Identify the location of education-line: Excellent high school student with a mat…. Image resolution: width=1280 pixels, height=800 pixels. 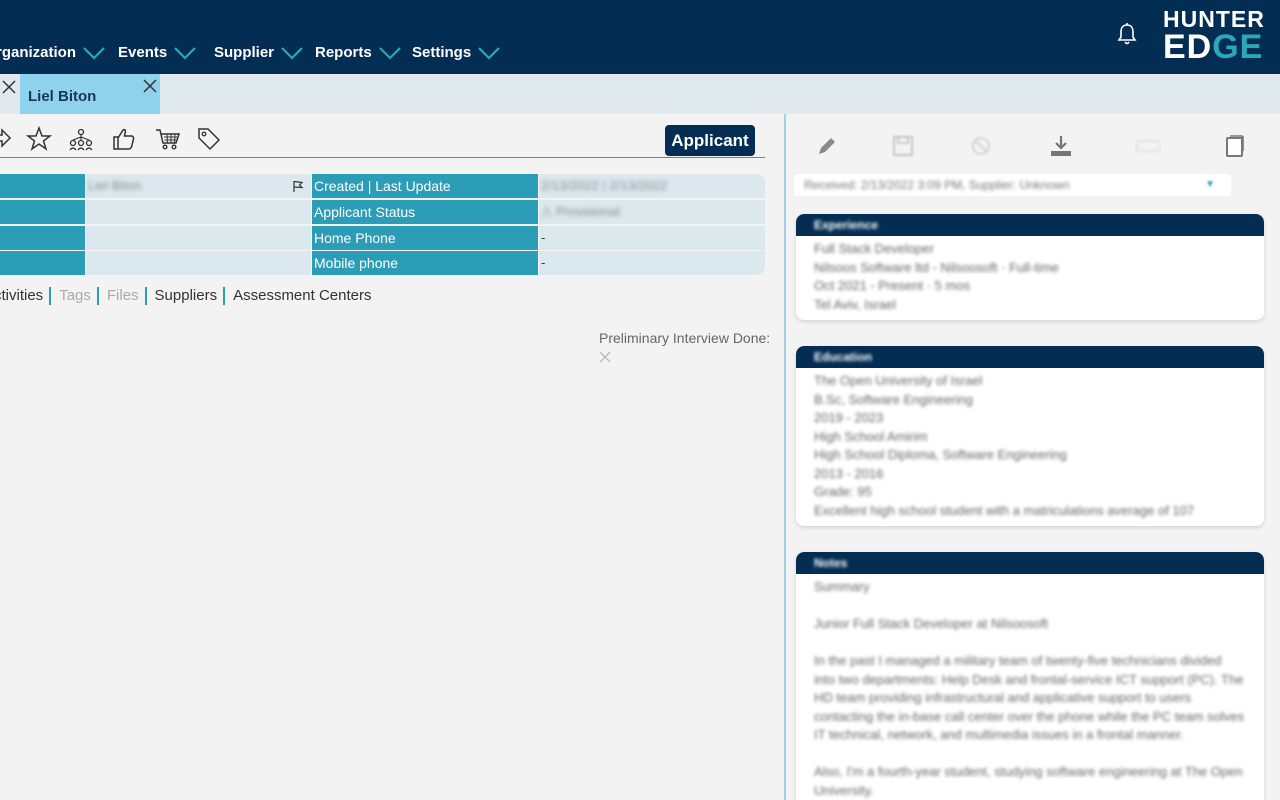
(1004, 510).